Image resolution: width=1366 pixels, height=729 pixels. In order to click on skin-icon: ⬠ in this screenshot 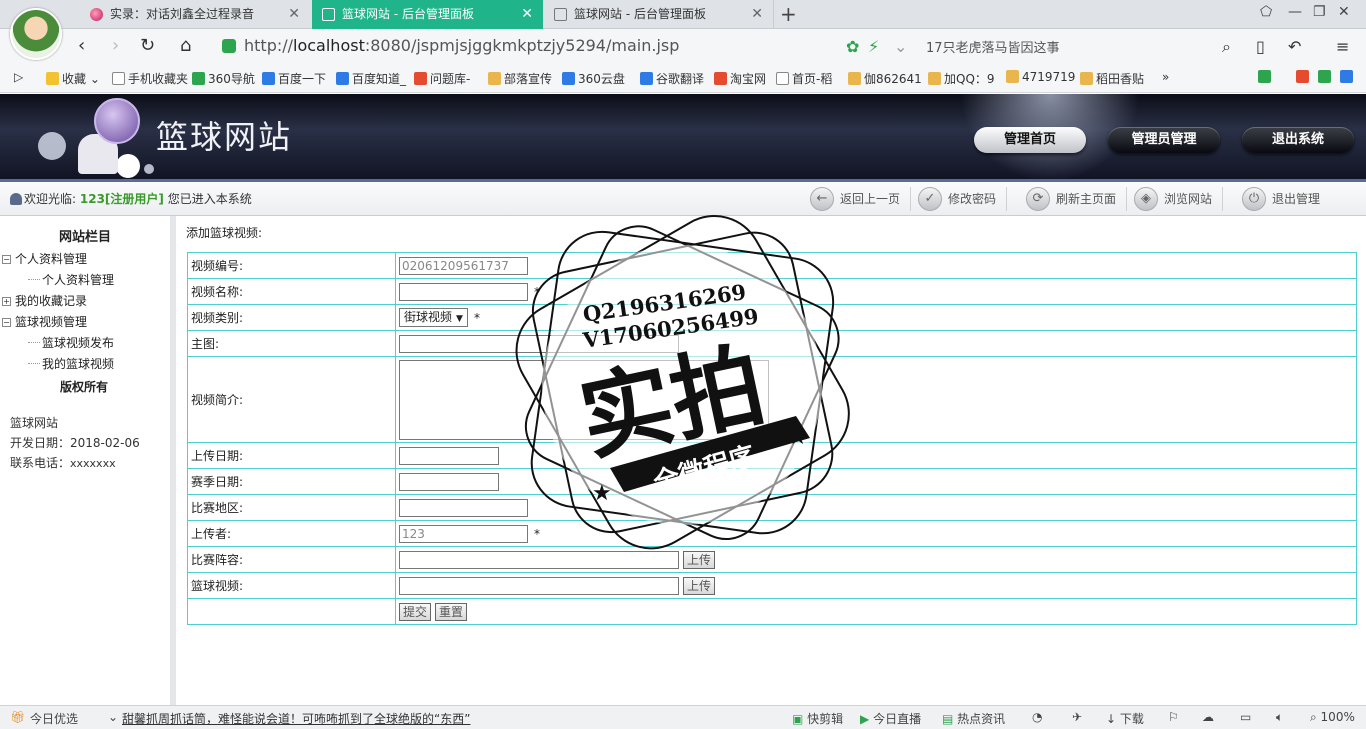, I will do `click(1266, 12)`.